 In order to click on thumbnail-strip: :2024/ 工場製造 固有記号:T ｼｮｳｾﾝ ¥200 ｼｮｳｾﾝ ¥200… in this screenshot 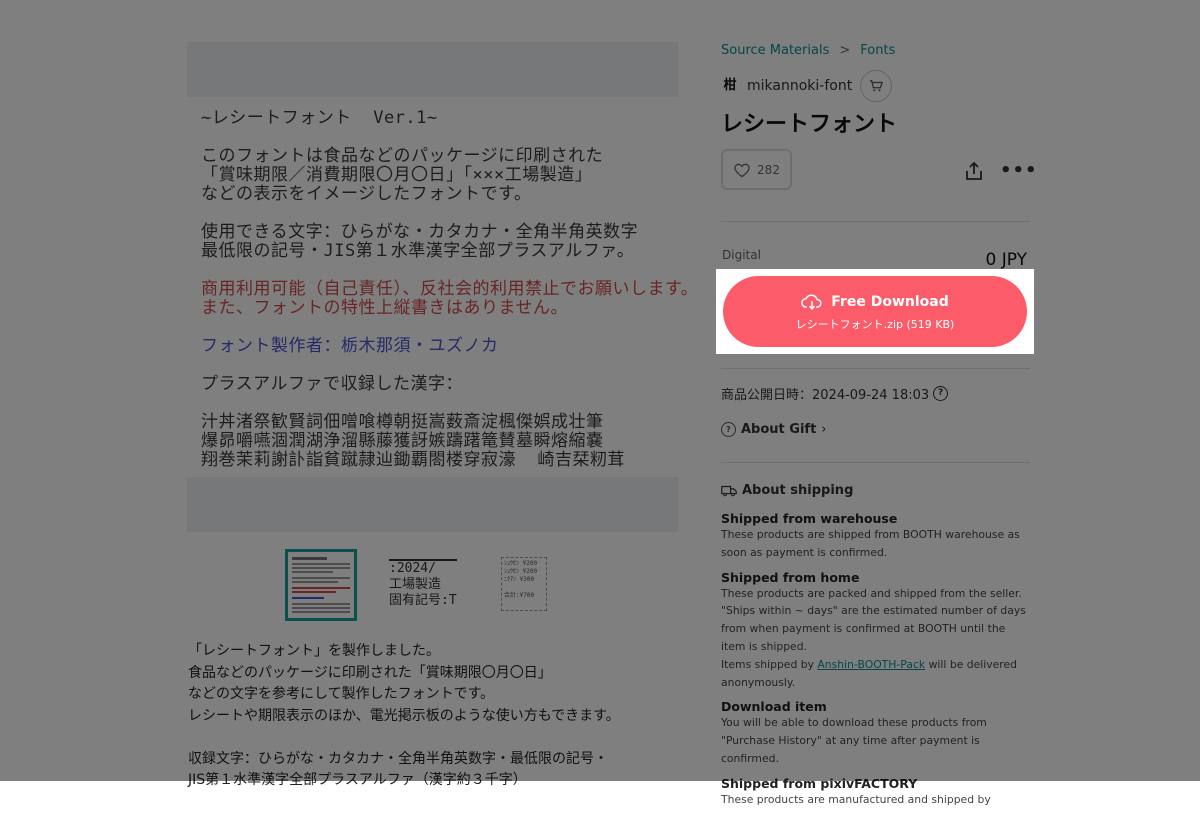, I will do `click(423, 585)`.